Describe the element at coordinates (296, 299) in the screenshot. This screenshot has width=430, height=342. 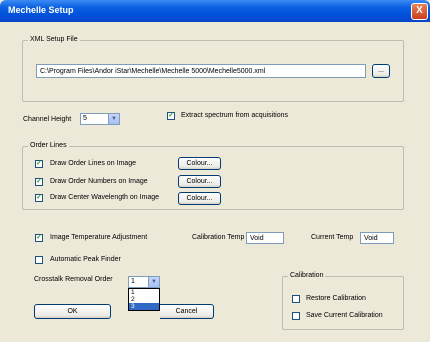
I see `restore-calibration-checkbox` at that location.